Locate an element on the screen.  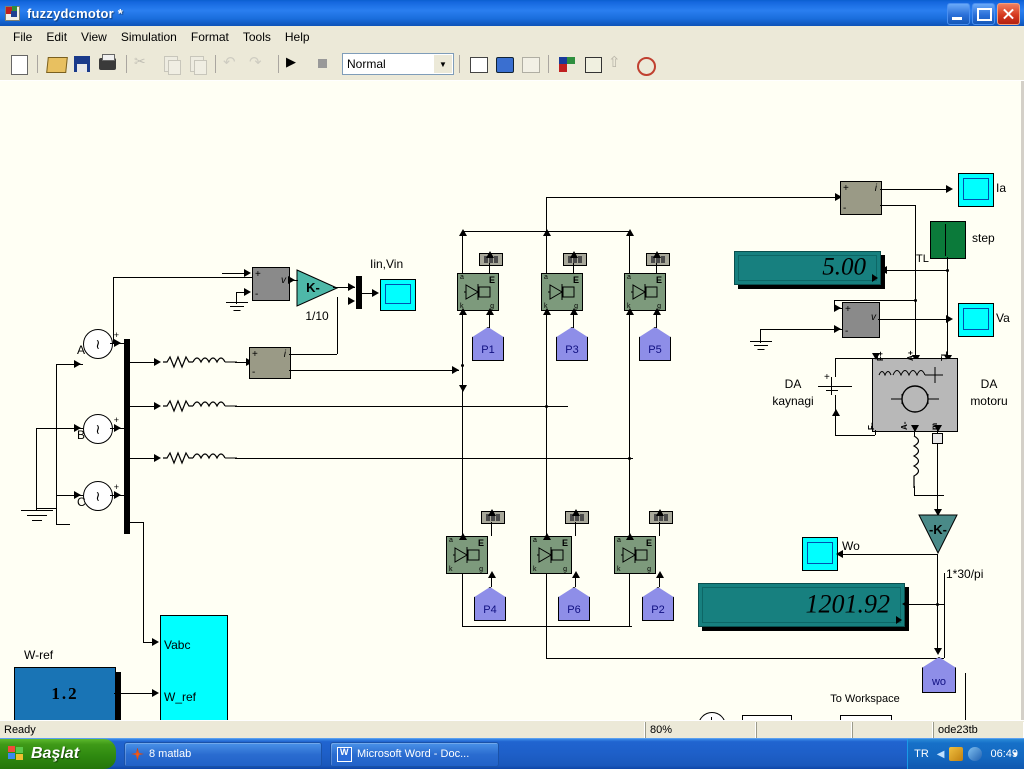
start-label: Başlat is located at coordinates (55, 753).